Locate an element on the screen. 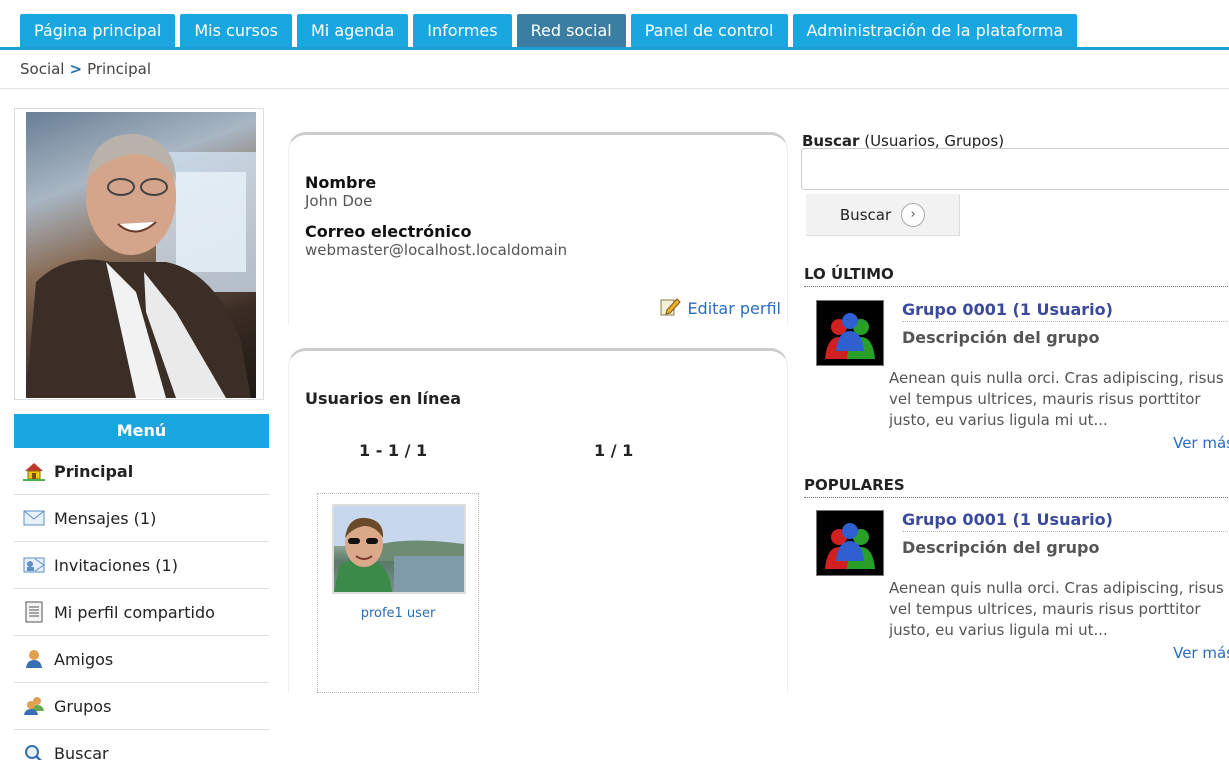 Image resolution: width=1229 pixels, height=760 pixels. sidebar-item-label: Amigos is located at coordinates (84, 659).